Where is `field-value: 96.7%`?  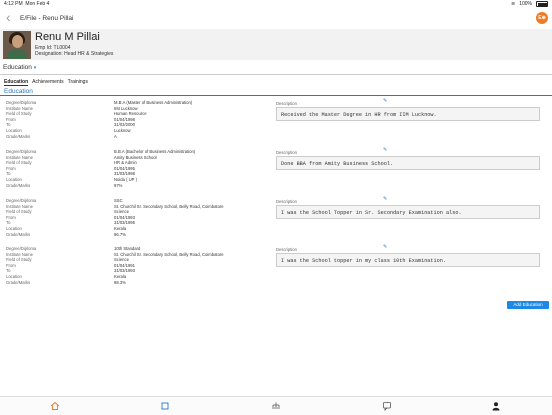 field-value: 96.7% is located at coordinates (120, 234).